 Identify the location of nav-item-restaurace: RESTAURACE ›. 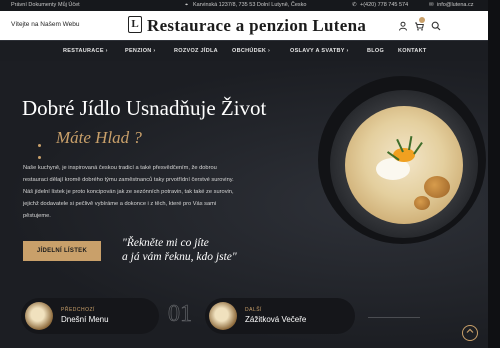
(85, 51).